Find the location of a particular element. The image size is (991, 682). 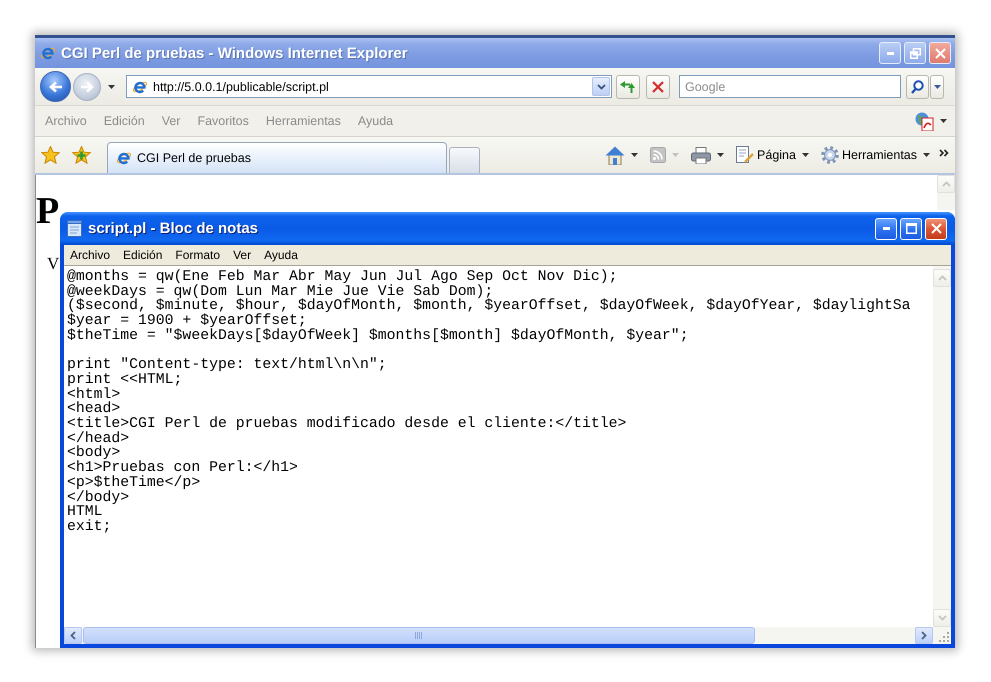

document-button is located at coordinates (931, 121).